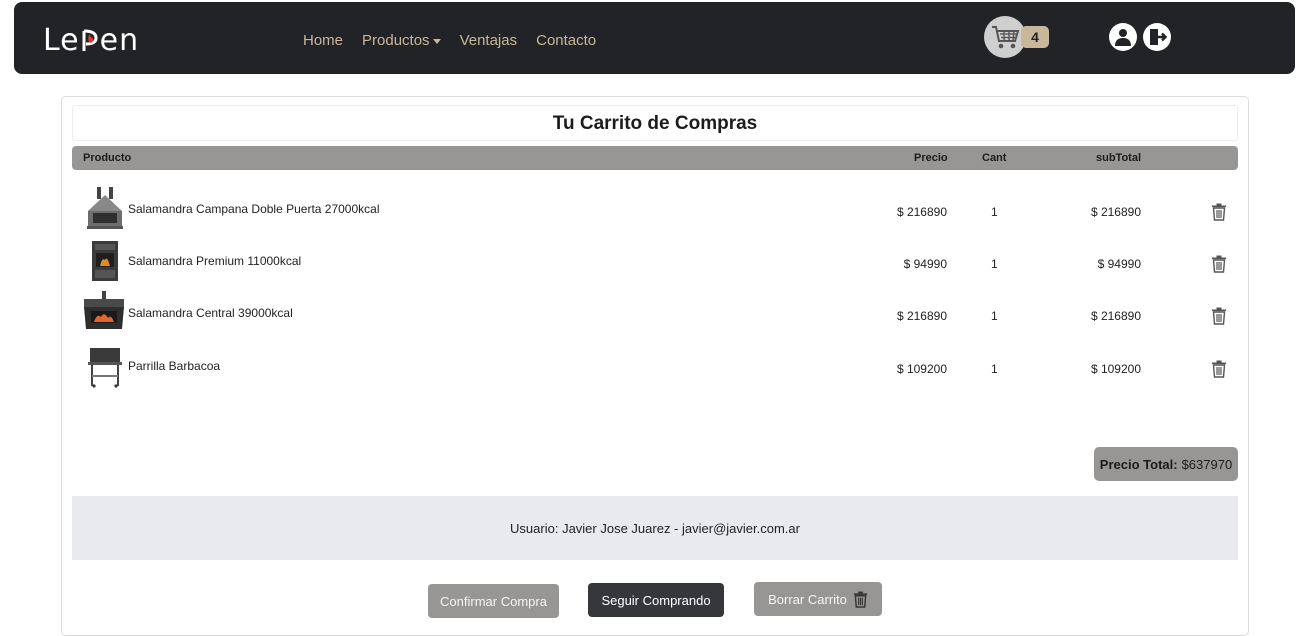 Image resolution: width=1307 pixels, height=636 pixels. I want to click on col-price: Precio, so click(931, 158).